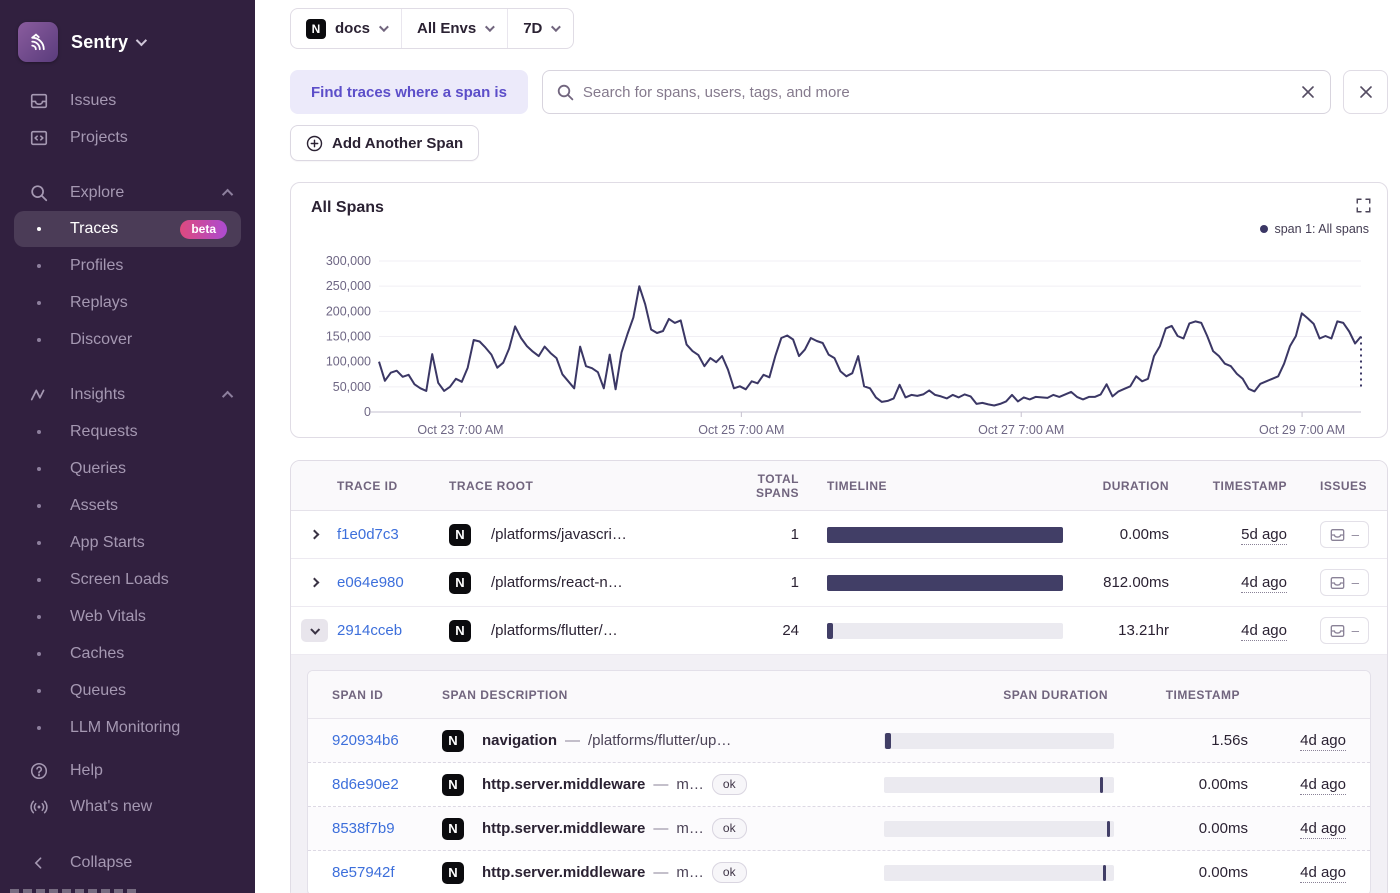 The image size is (1400, 893). I want to click on sidebar-item-label: Profiles, so click(97, 265).